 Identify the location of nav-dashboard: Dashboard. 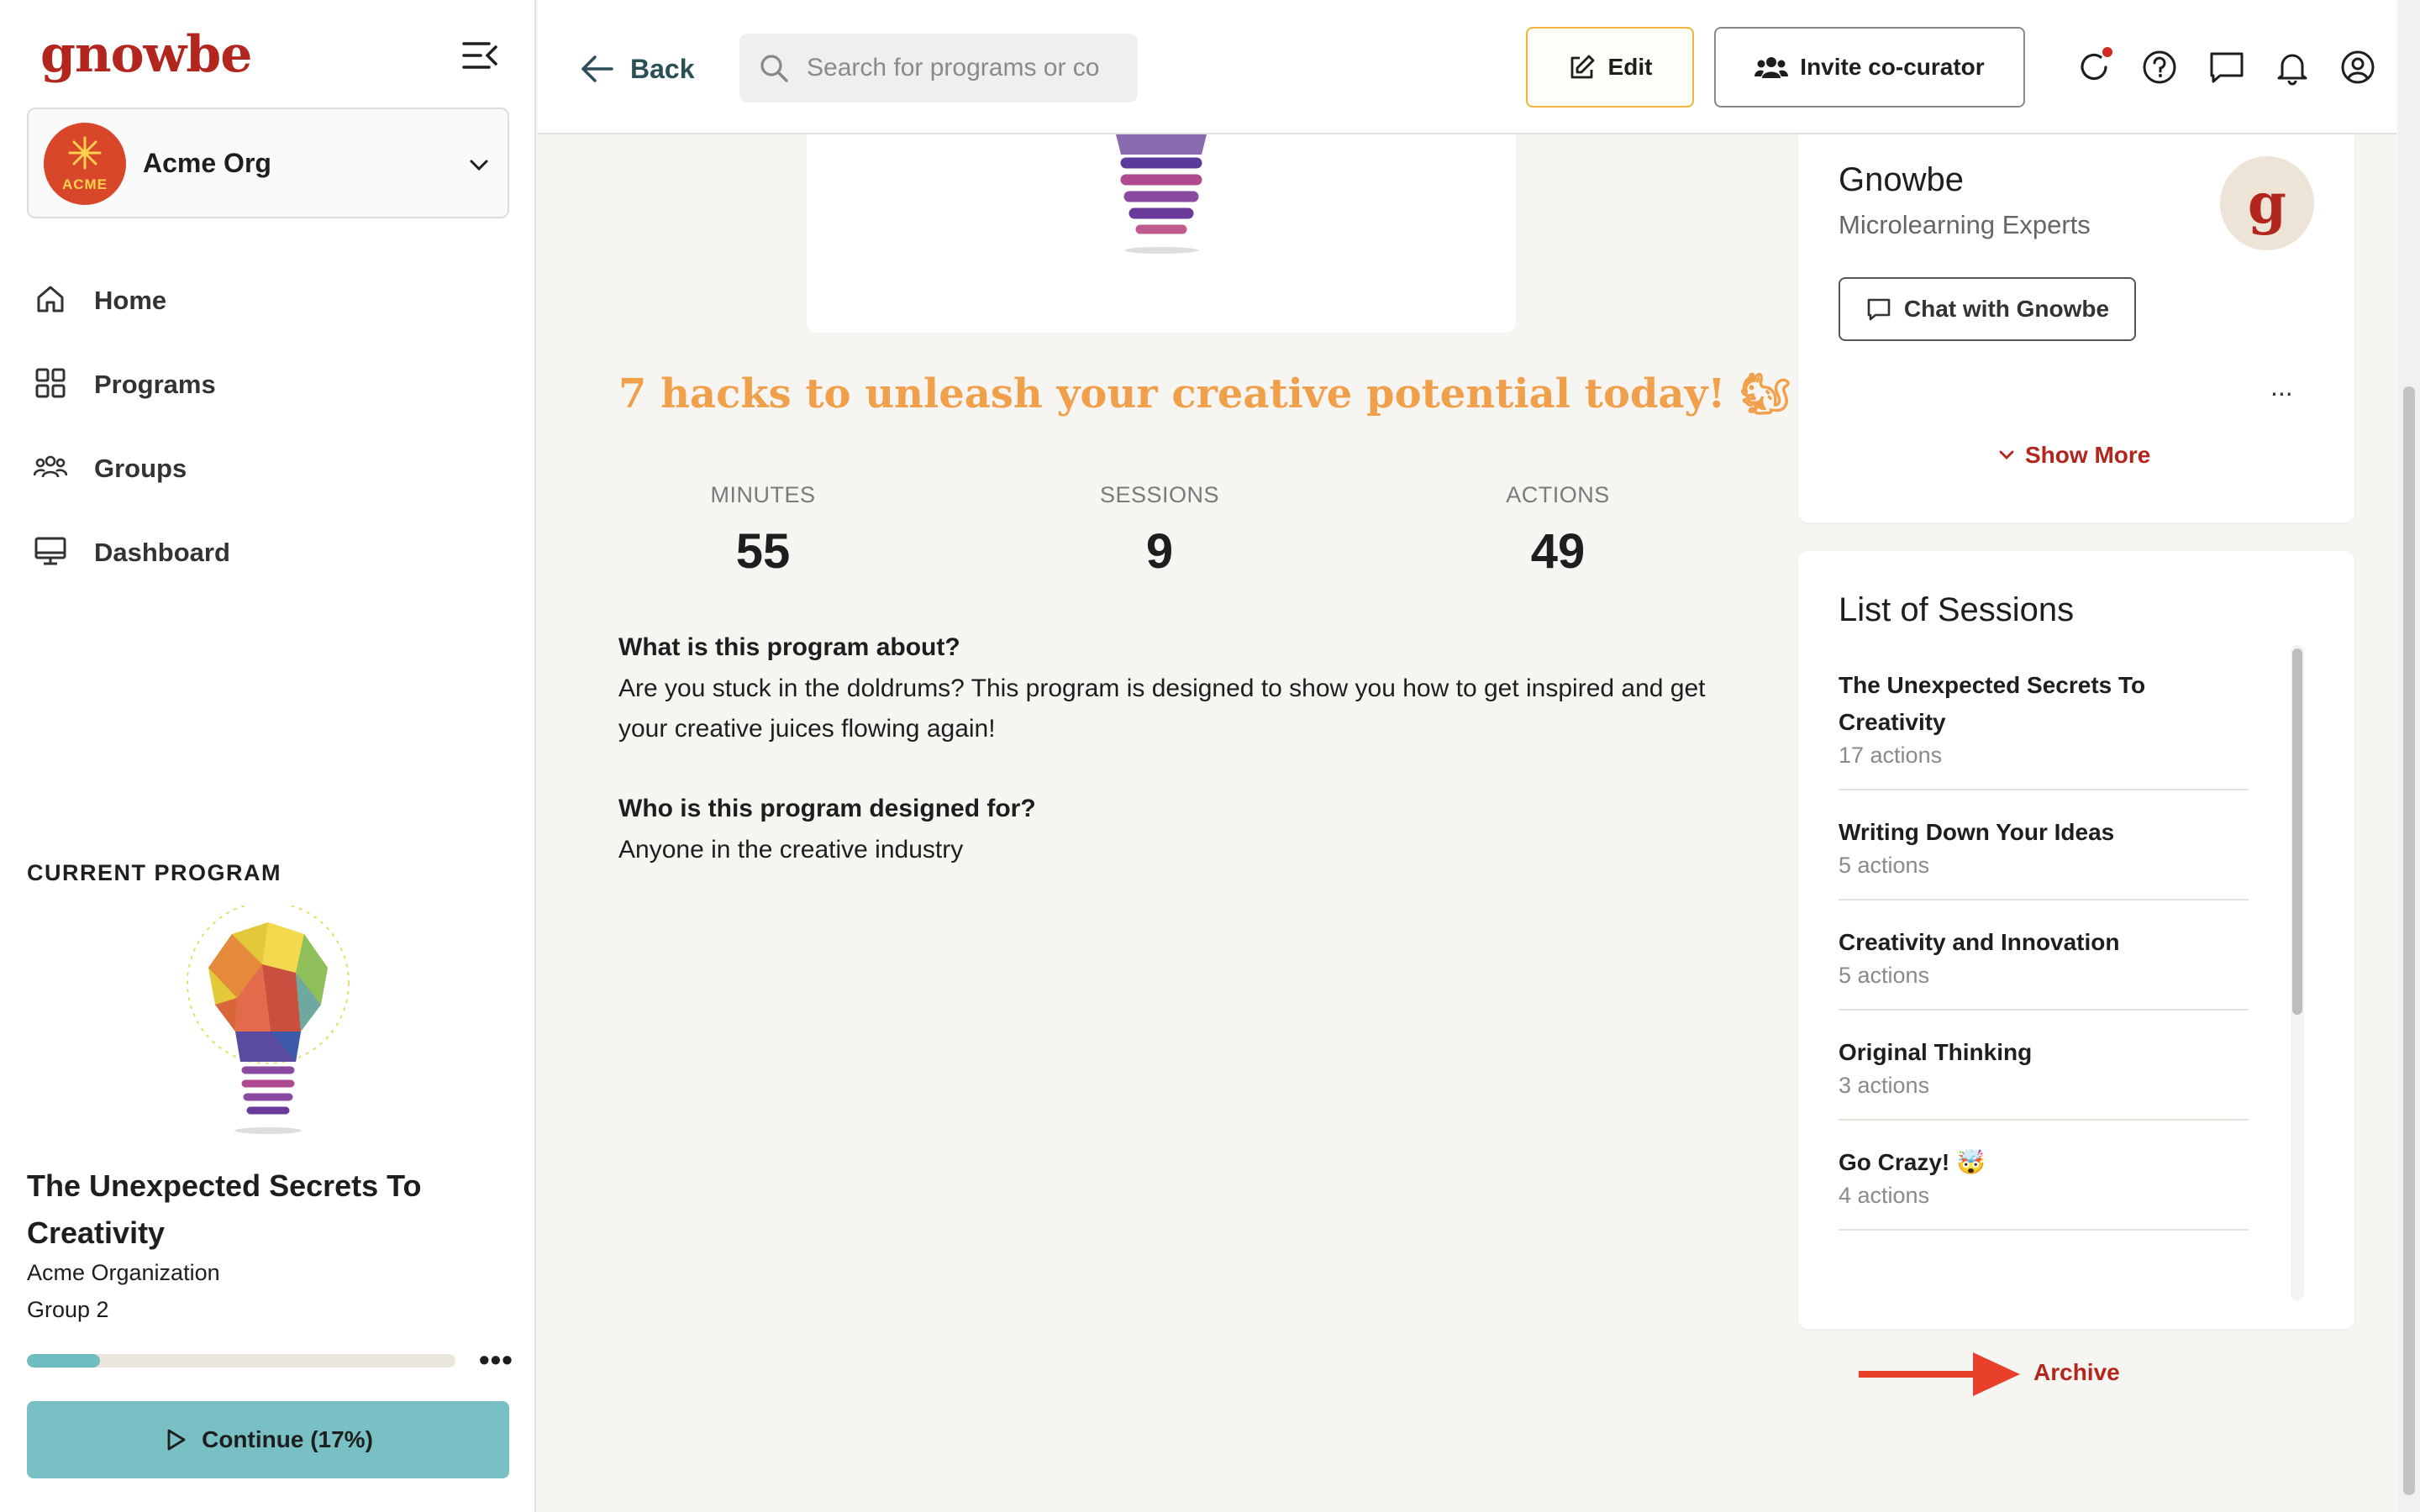
(265, 550).